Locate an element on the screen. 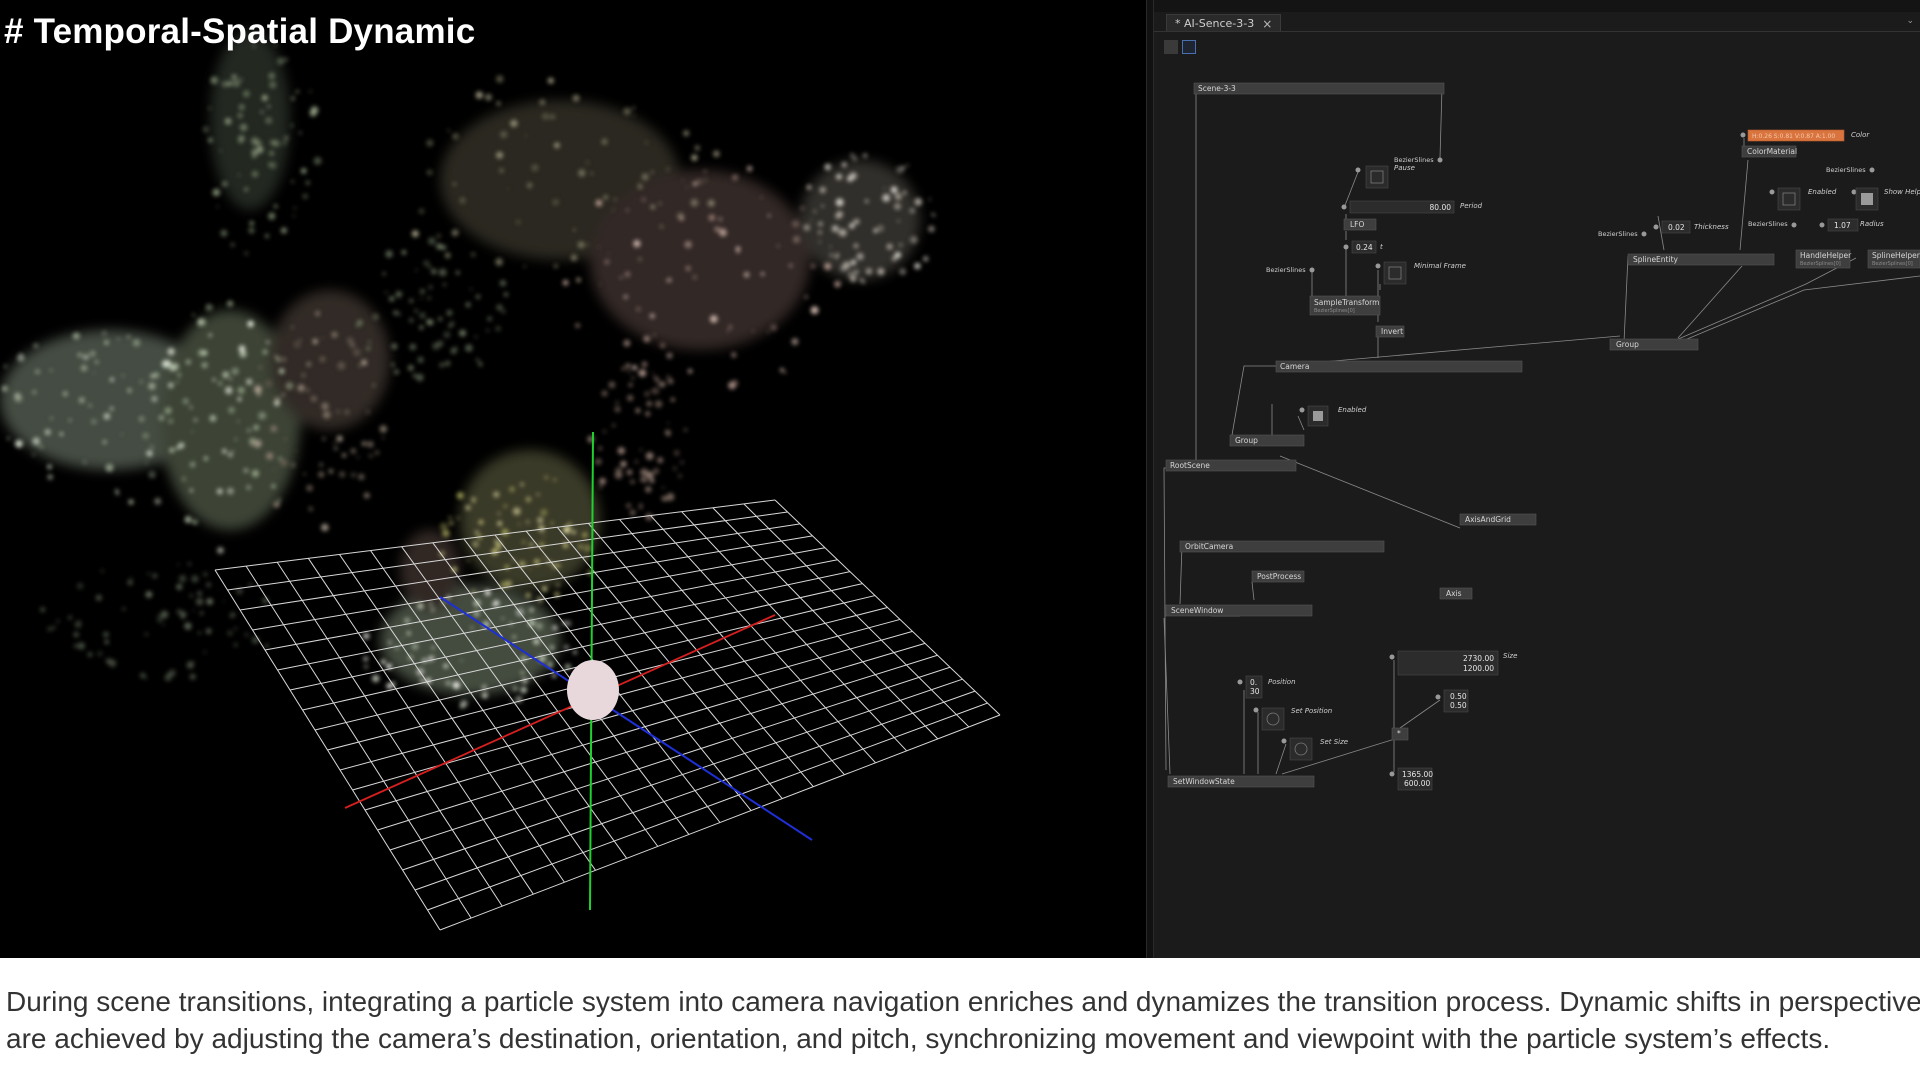 This screenshot has width=1920, height=1080. node-label: Camera is located at coordinates (1294, 366).